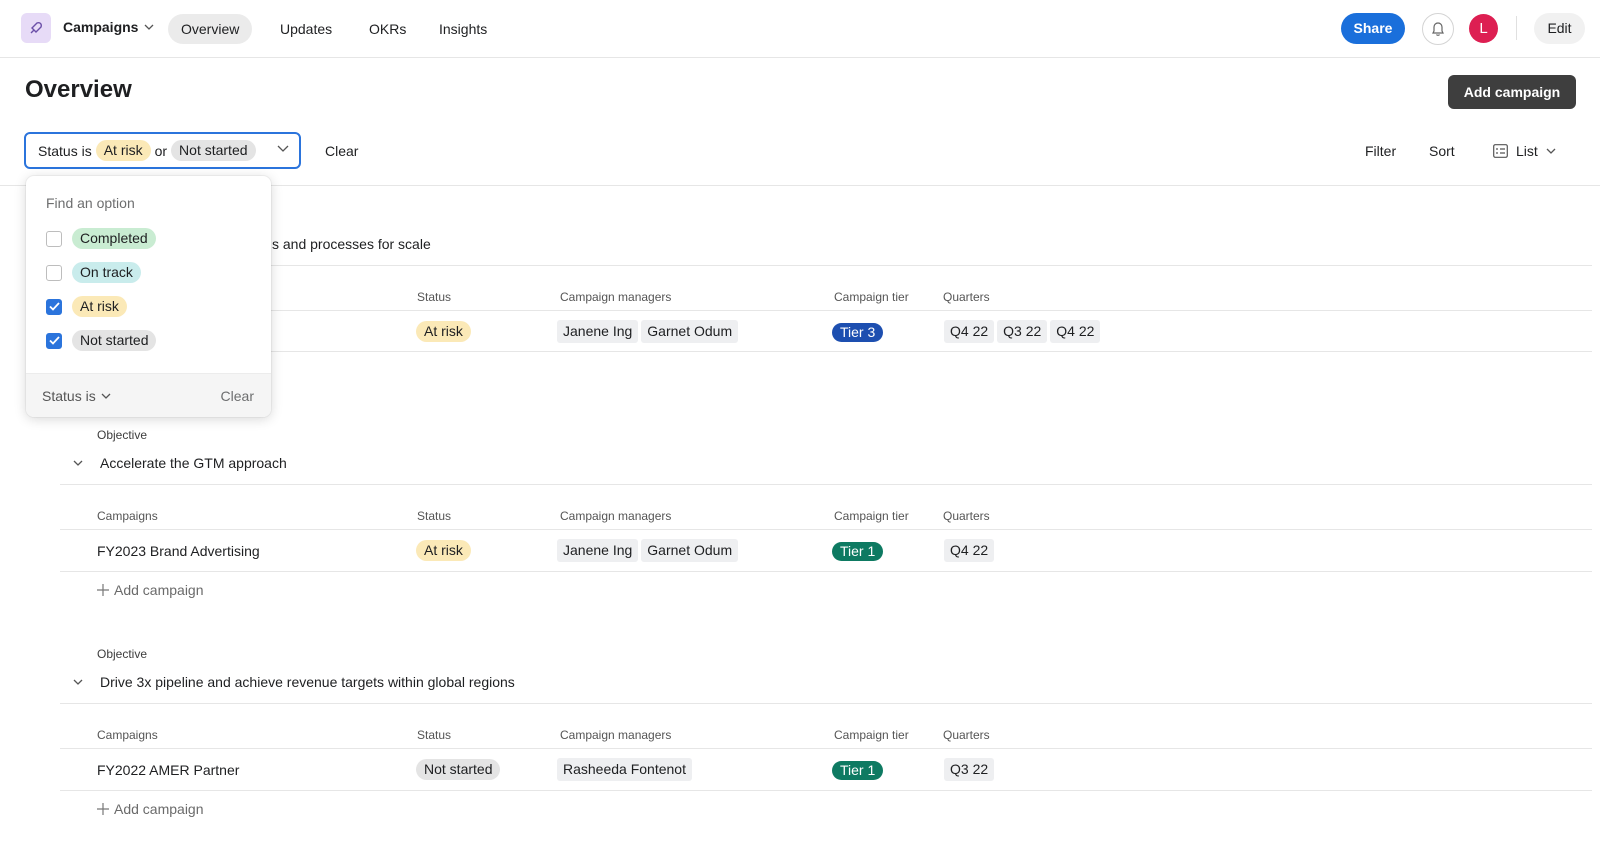  What do you see at coordinates (69, 396) in the screenshot?
I see `operator-label: Status is` at bounding box center [69, 396].